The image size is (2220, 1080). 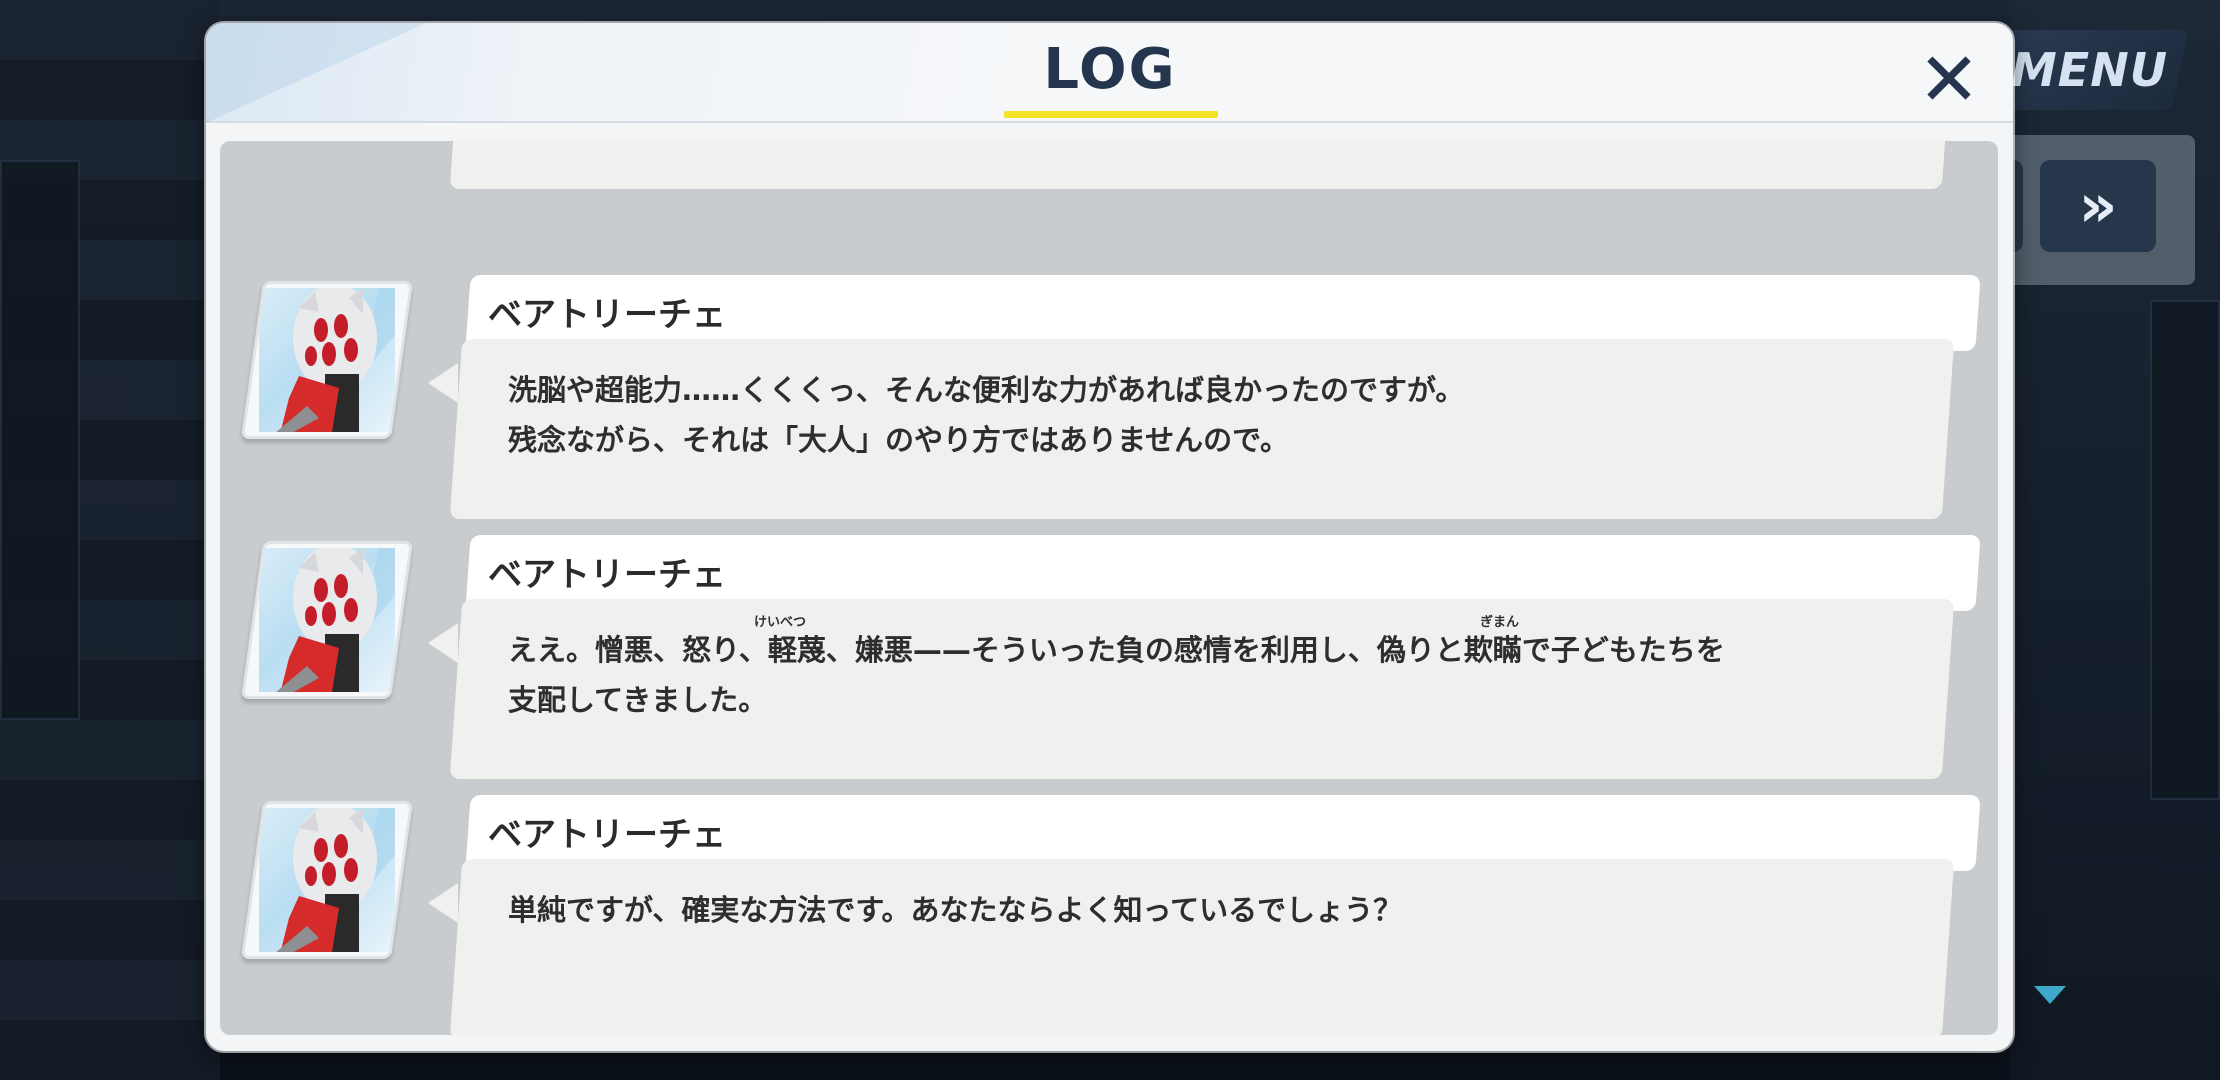 I want to click on header-decoration, so click(x=316, y=73).